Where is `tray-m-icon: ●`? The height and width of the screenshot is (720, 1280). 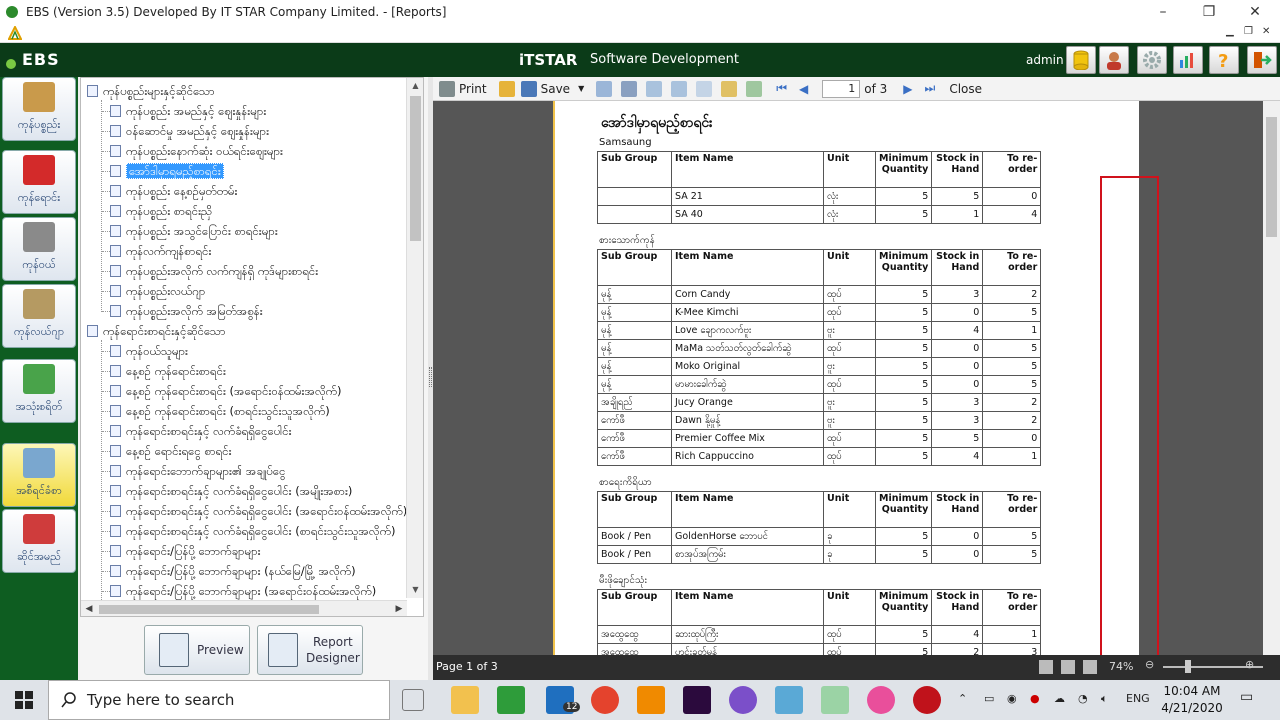 tray-m-icon: ● is located at coordinates (1035, 698).